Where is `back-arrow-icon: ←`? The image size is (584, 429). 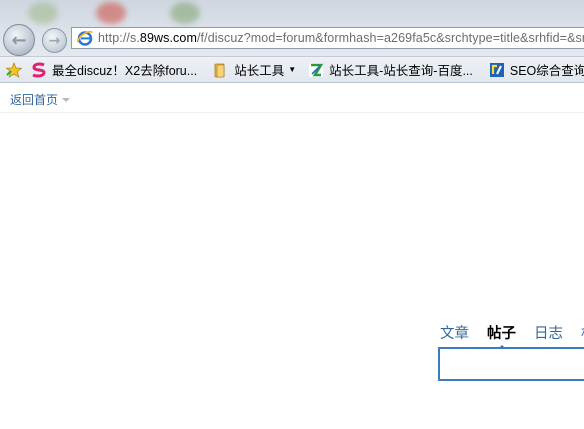
back-arrow-icon: ← is located at coordinates (19, 40).